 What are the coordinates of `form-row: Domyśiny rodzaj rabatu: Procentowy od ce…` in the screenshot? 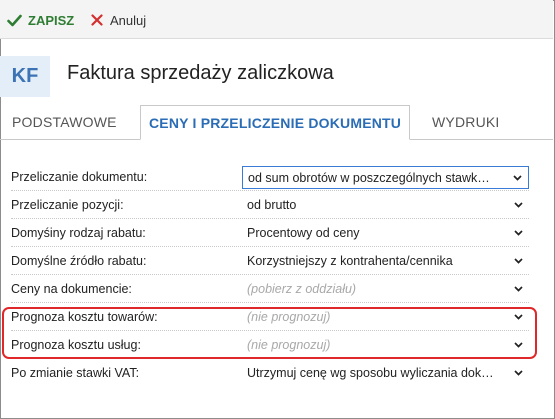 It's located at (276, 233).